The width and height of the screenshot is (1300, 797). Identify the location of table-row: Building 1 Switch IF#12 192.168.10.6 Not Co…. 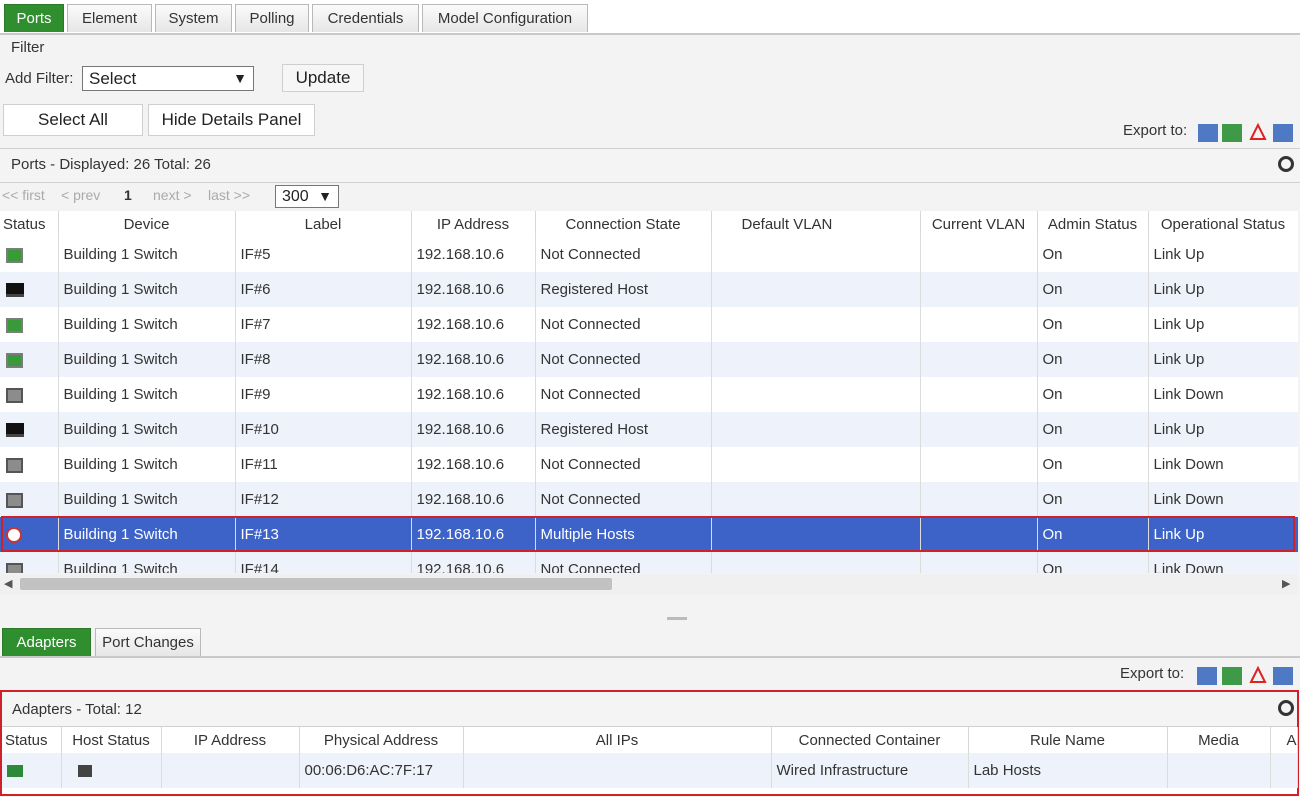
(649, 499).